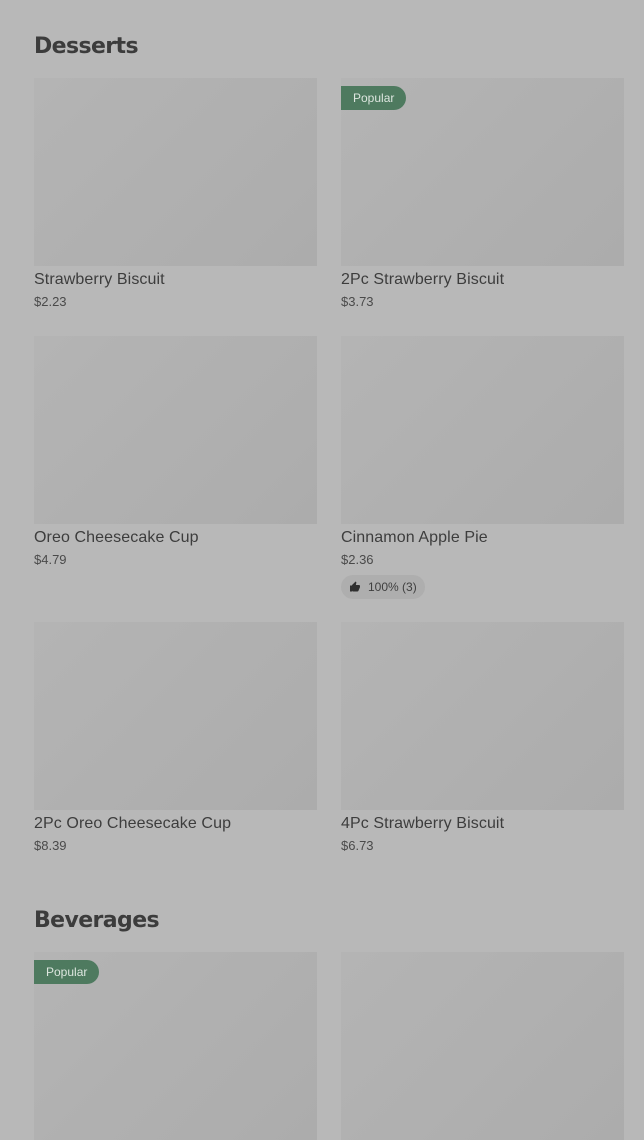 The height and width of the screenshot is (1140, 644). What do you see at coordinates (86, 46) in the screenshot?
I see `section-title-desserts: Desserts` at bounding box center [86, 46].